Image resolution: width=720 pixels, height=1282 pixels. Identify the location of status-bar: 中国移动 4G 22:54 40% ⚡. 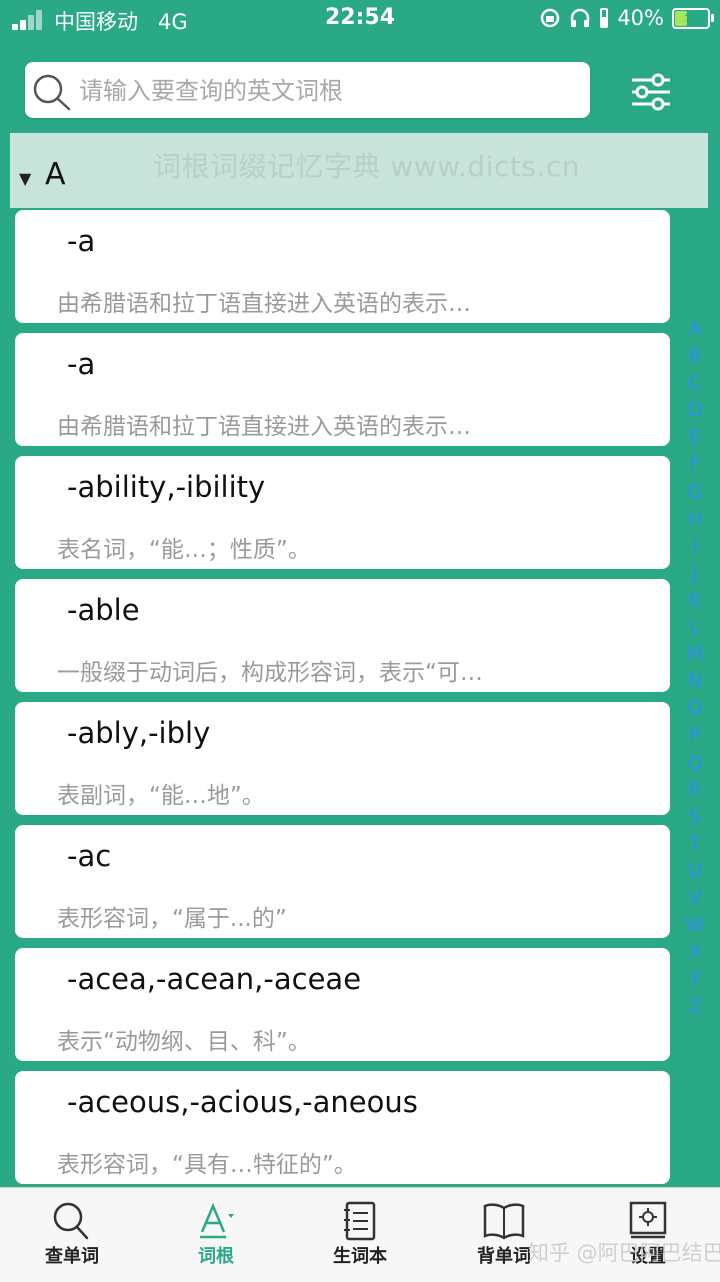
(360, 20).